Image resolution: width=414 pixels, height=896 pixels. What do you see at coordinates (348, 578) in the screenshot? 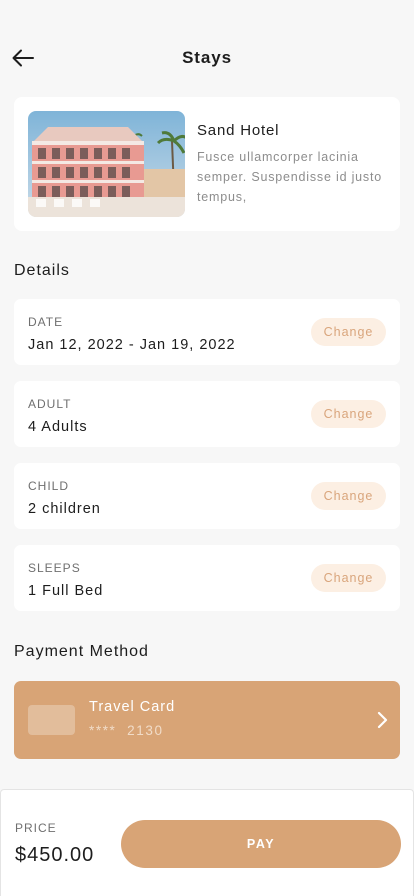
I see `change-sleeps-button: Change` at bounding box center [348, 578].